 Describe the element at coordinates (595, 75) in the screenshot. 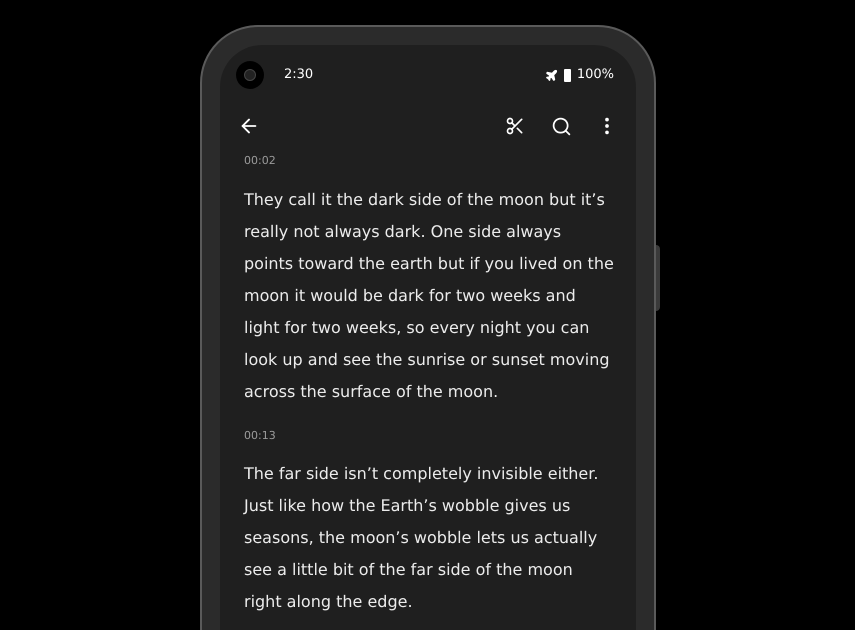

I see `battery-percent: 100%` at that location.